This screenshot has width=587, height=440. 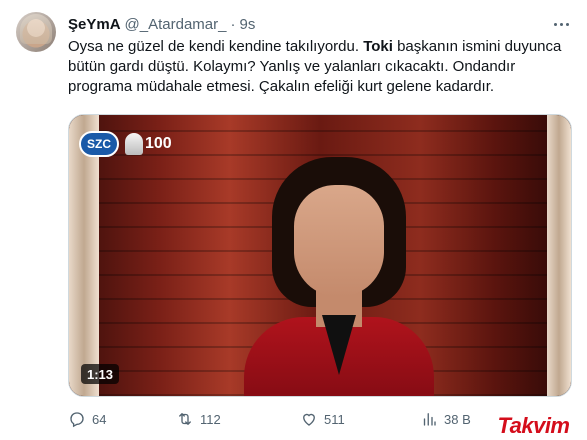 What do you see at coordinates (247, 24) in the screenshot?
I see `tweet-time: 9s` at bounding box center [247, 24].